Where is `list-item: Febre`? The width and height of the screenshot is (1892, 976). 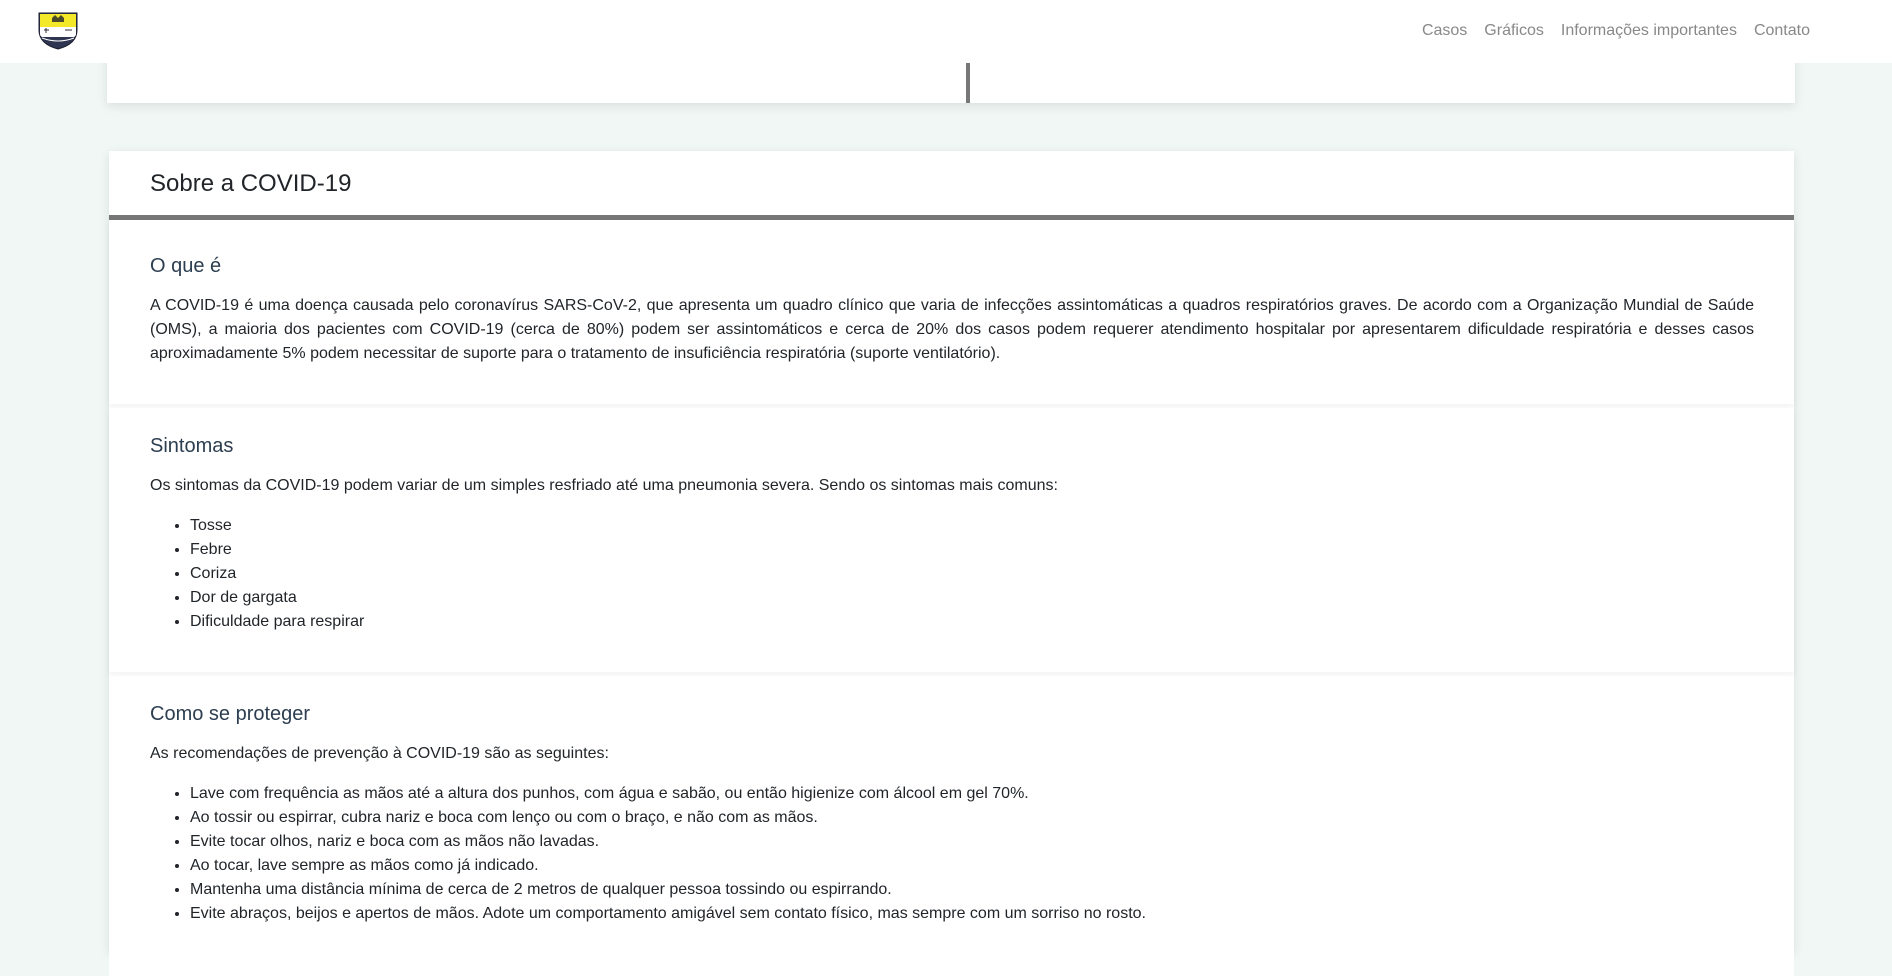 list-item: Febre is located at coordinates (277, 550).